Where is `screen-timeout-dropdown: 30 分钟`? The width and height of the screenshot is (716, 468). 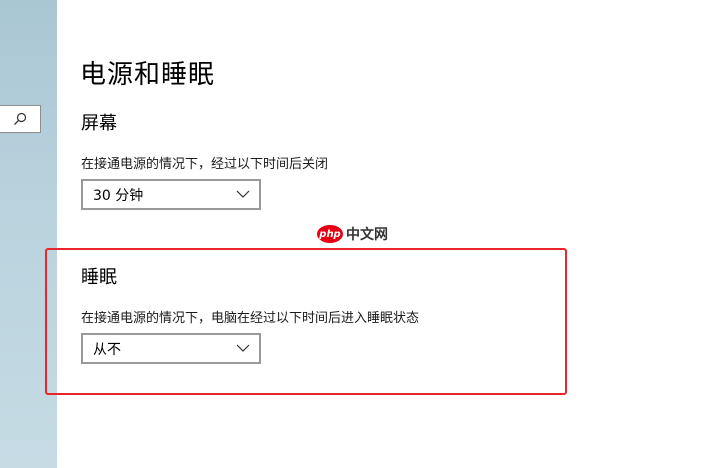
screen-timeout-dropdown: 30 分钟 is located at coordinates (171, 194).